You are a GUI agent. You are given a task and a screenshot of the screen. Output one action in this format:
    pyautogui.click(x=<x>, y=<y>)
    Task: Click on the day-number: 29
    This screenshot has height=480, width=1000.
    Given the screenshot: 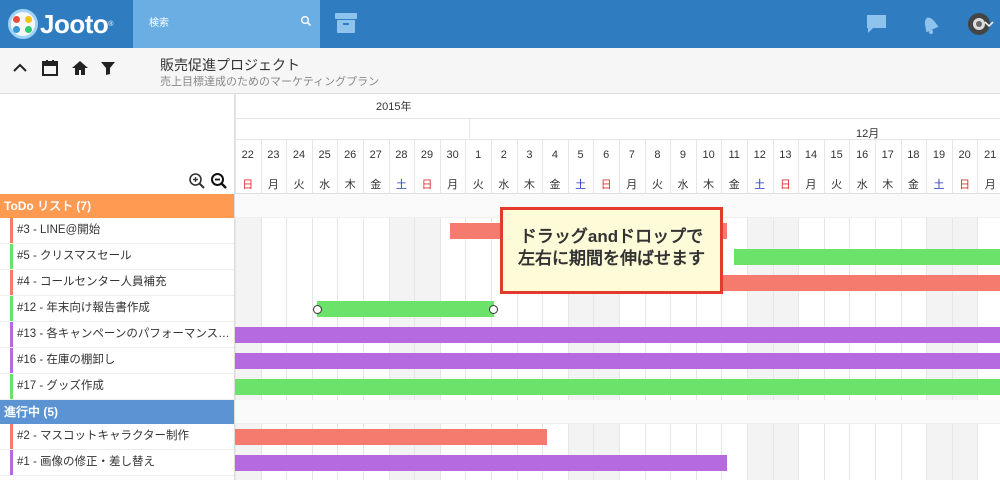 What is the action you would take?
    pyautogui.click(x=427, y=155)
    